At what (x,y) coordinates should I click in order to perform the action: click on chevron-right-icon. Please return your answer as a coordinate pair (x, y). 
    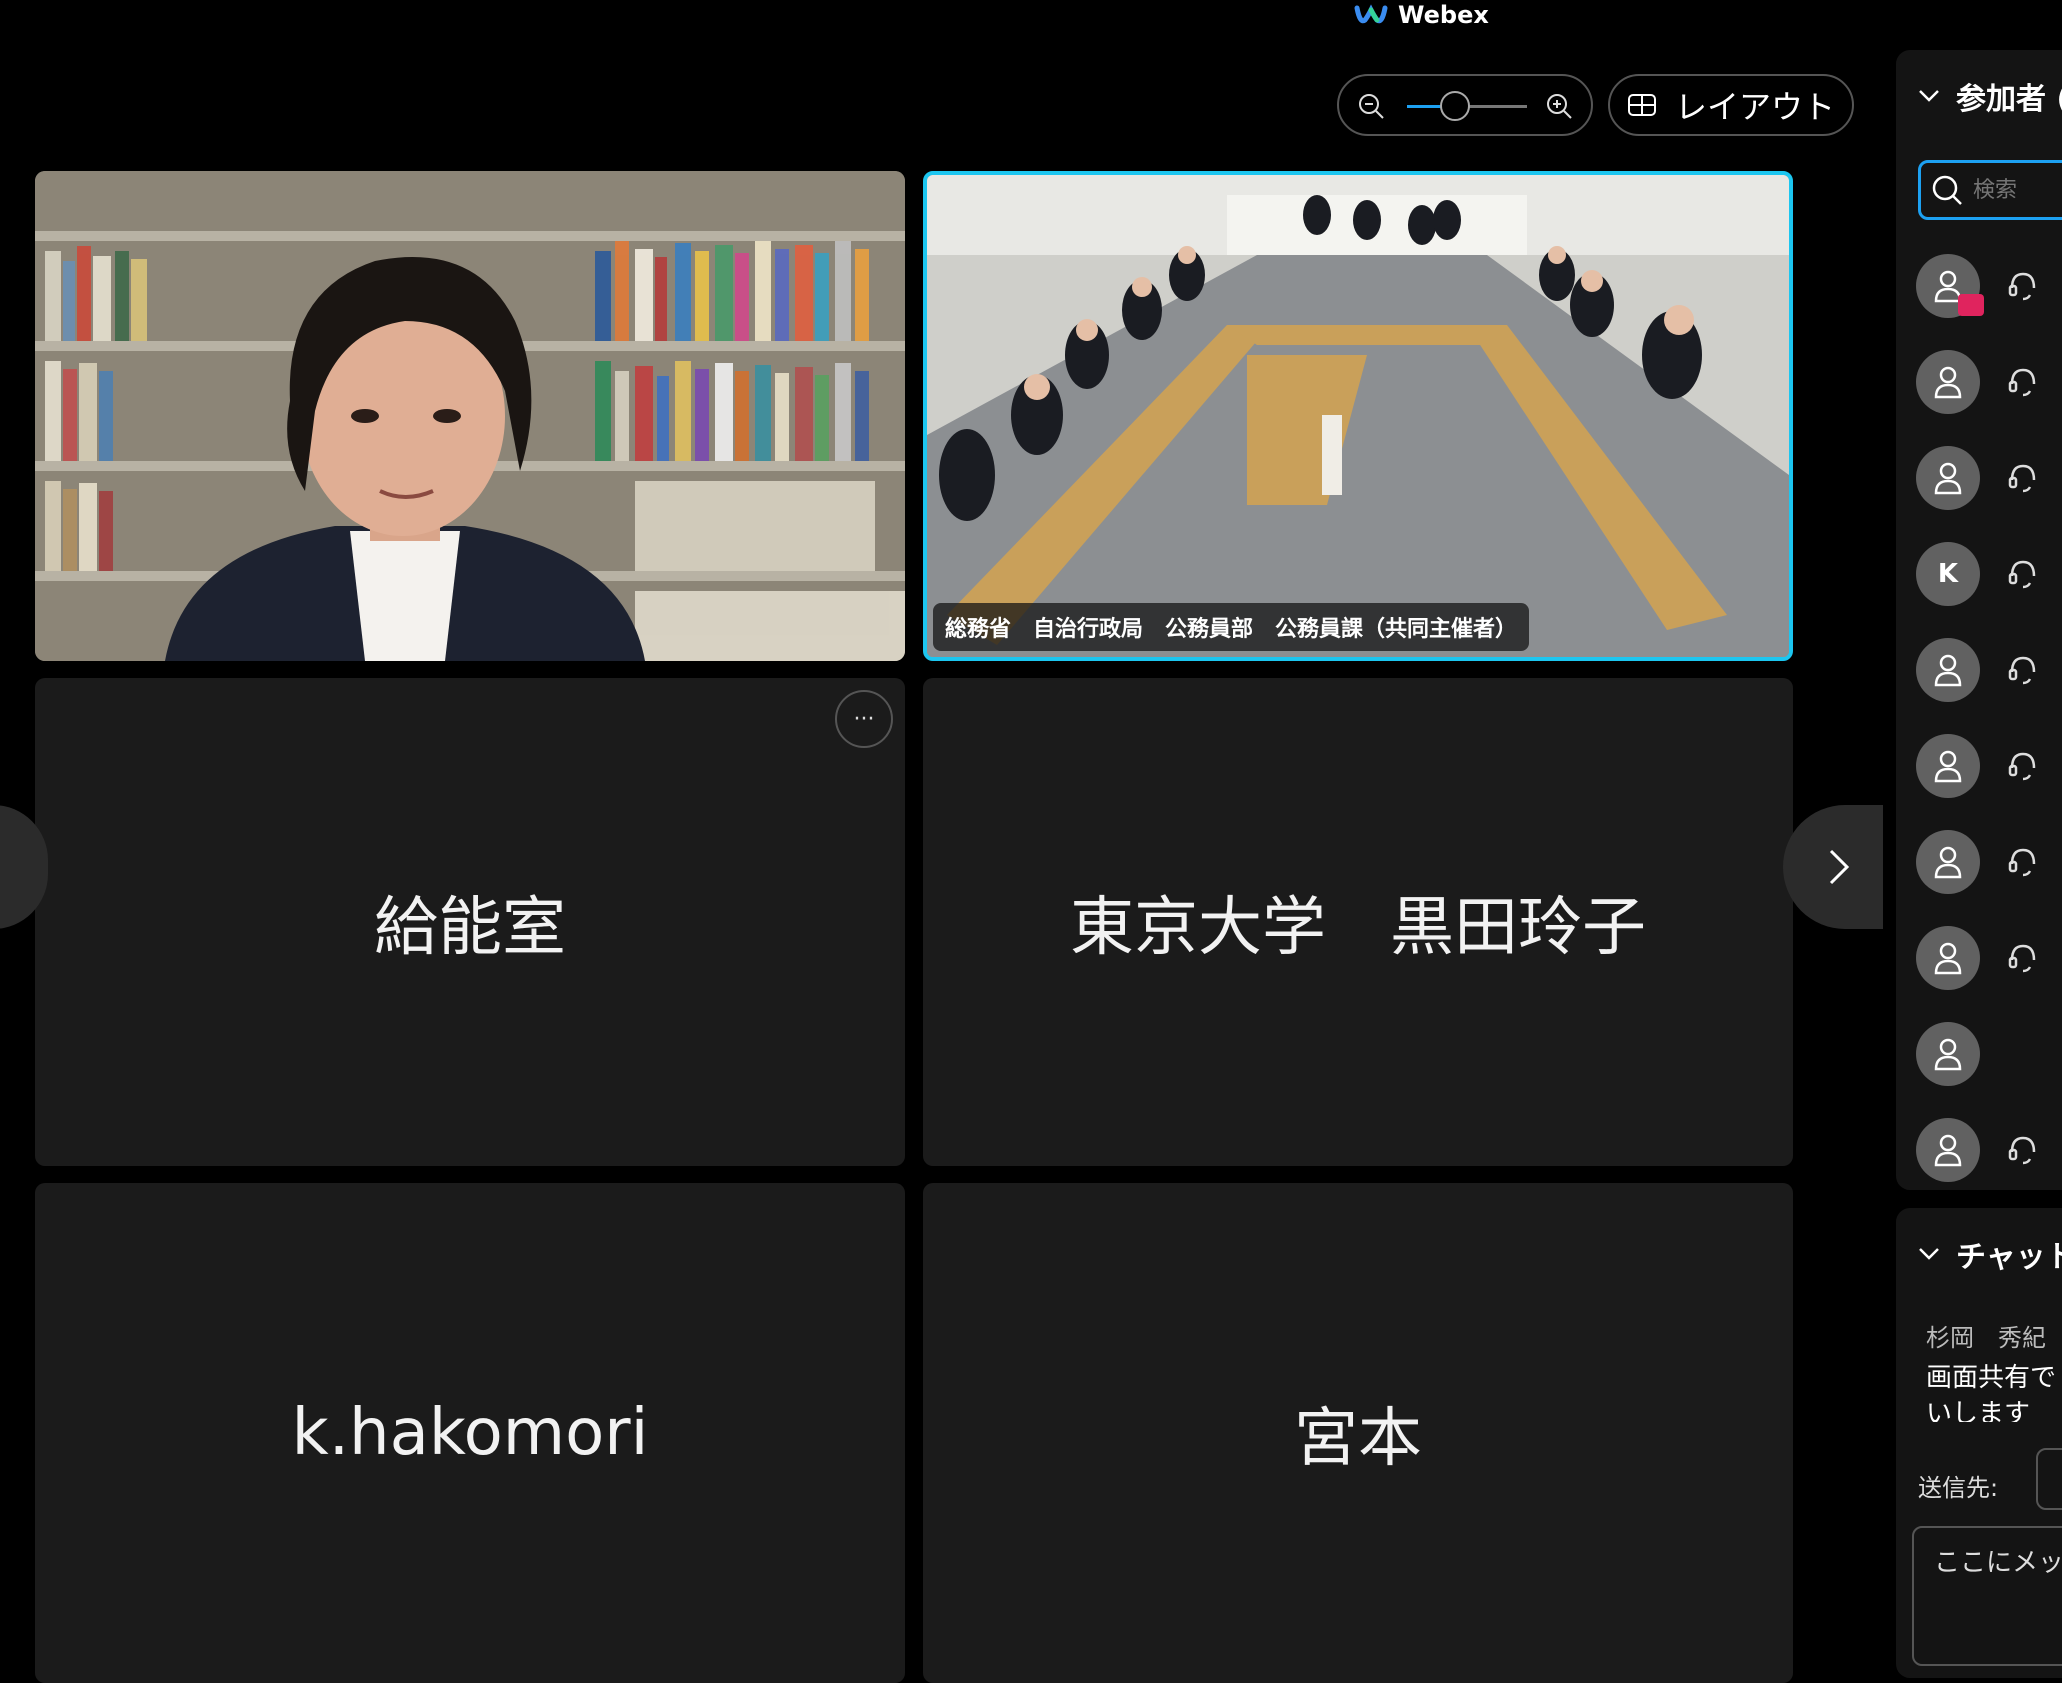
    Looking at the image, I should click on (1839, 867).